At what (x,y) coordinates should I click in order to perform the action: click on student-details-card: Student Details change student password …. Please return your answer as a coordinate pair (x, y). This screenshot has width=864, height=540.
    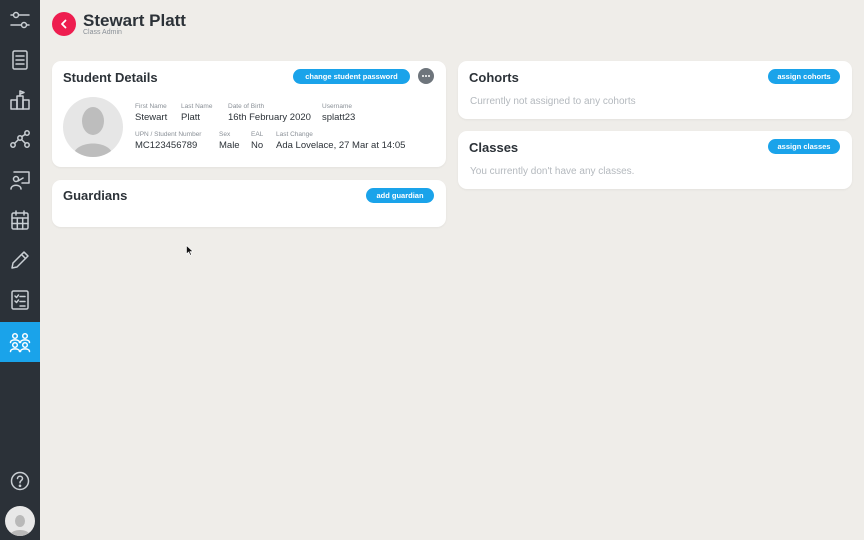
    Looking at the image, I should click on (249, 114).